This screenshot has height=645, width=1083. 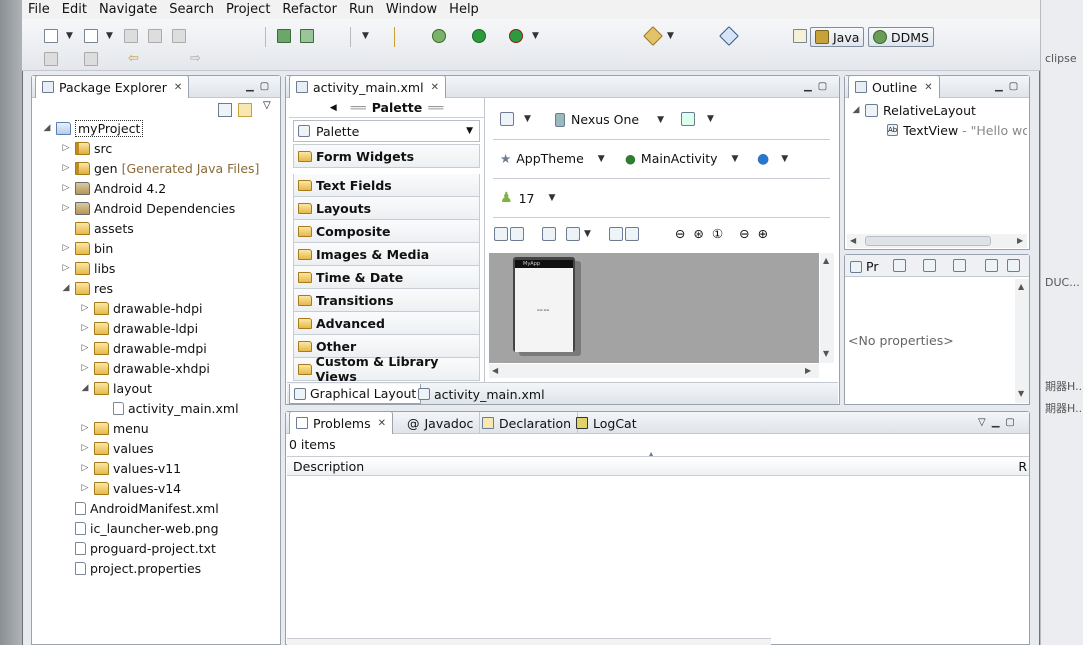 I want to click on save-all-icon, so click(x=155, y=36).